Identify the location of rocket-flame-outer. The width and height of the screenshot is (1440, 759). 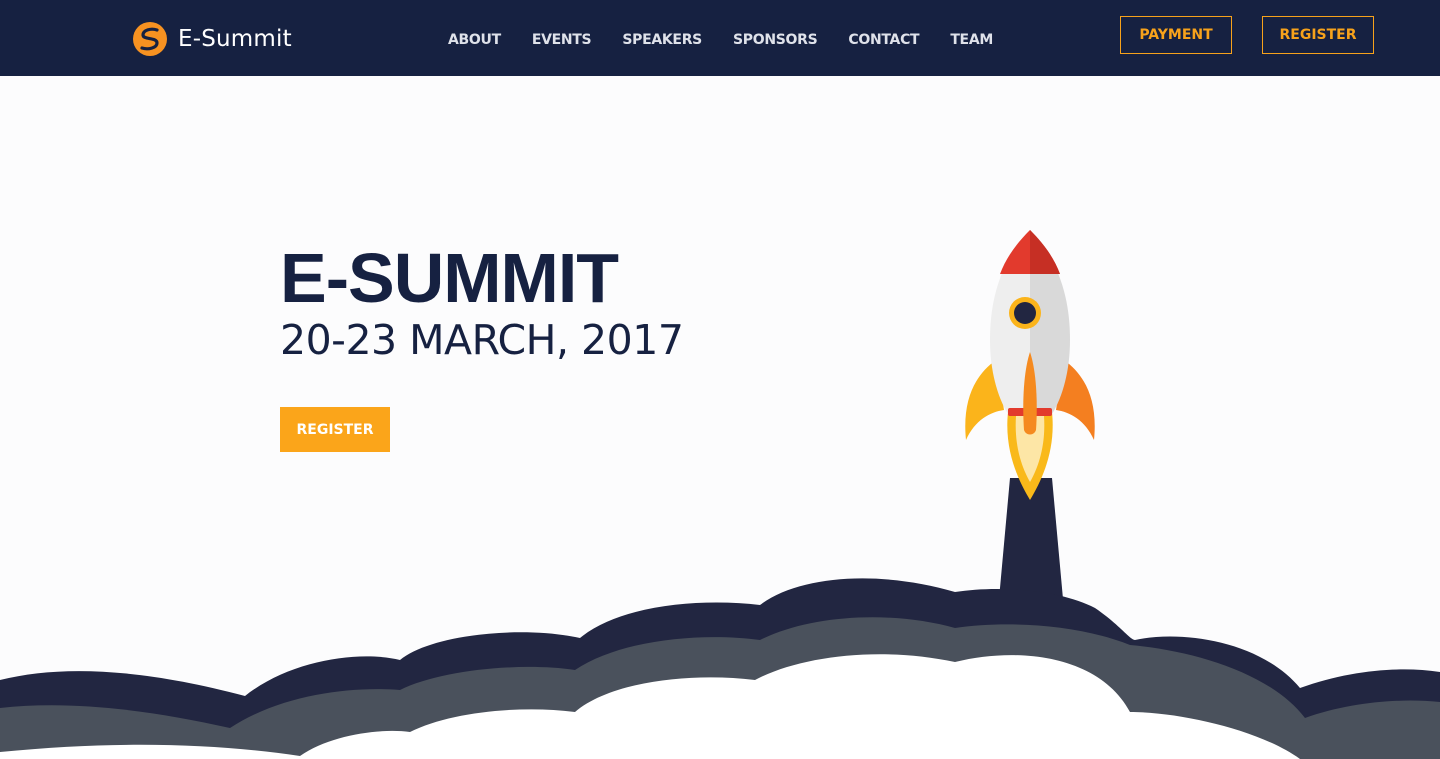
(1030, 456).